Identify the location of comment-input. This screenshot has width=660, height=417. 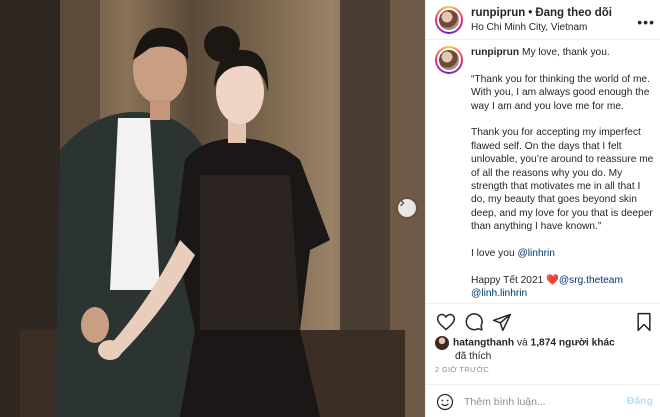
(539, 402).